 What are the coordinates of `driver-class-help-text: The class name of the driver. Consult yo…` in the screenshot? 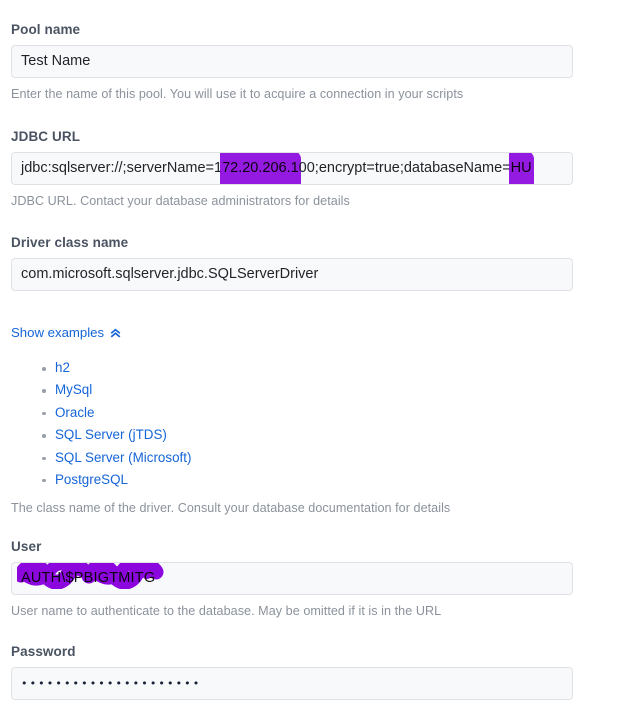 It's located at (231, 508).